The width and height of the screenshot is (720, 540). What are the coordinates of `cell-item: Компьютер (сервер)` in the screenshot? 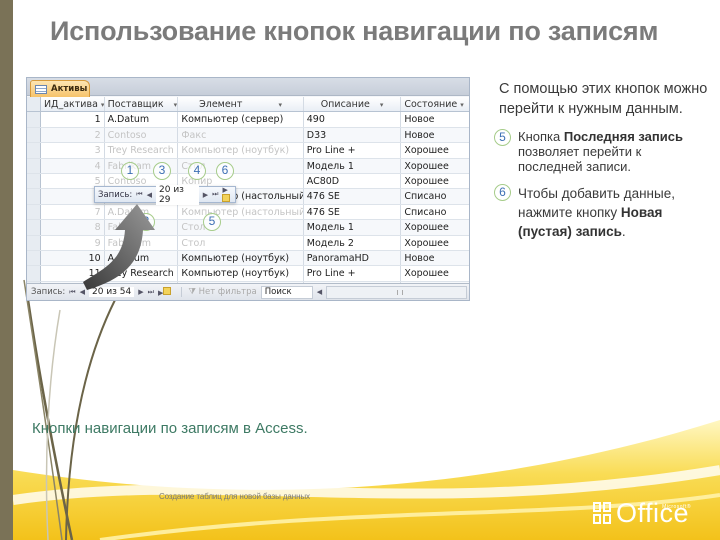 It's located at (241, 119).